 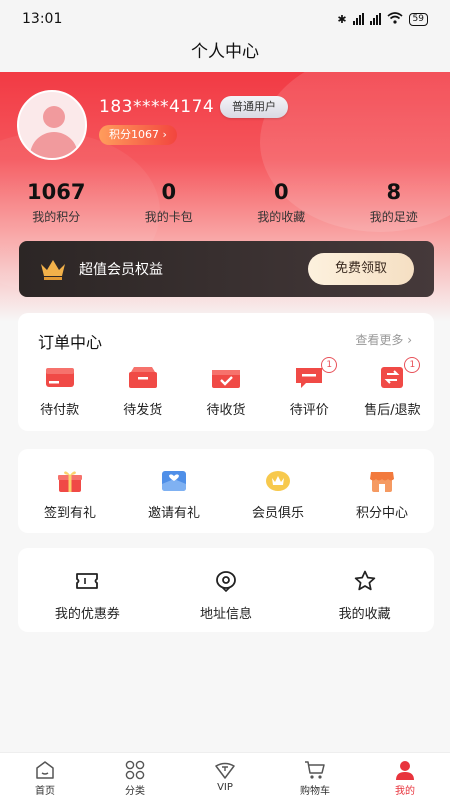 What do you see at coordinates (70, 481) in the screenshot?
I see `gift-icon` at bounding box center [70, 481].